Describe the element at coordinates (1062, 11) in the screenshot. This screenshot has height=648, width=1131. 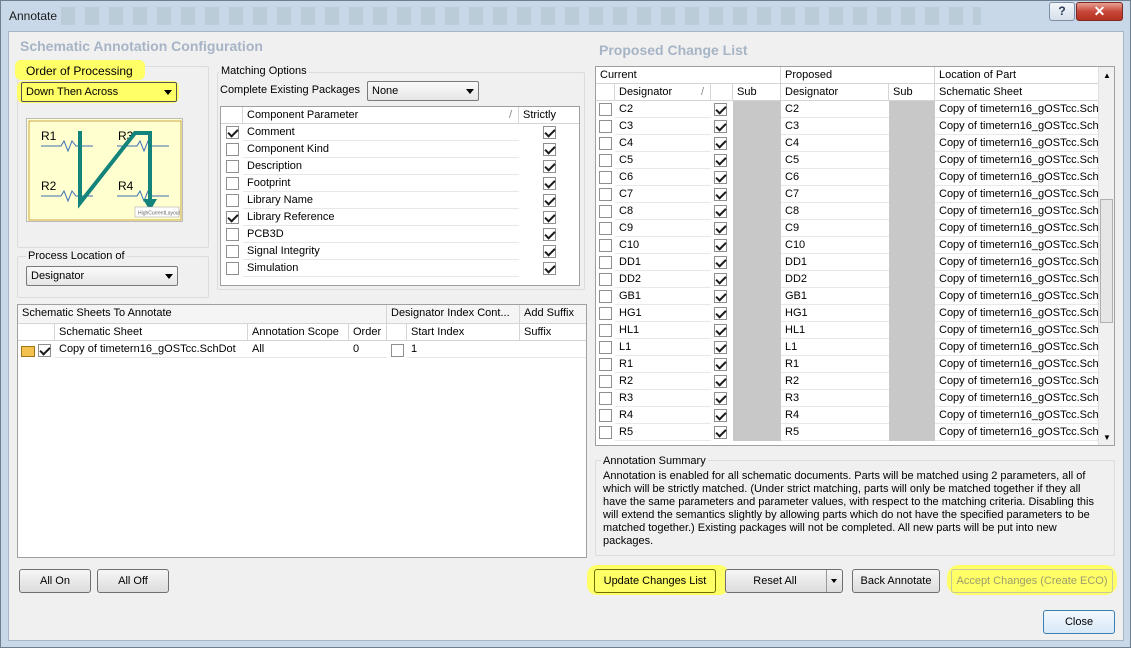
I see `help-button: ?` at that location.